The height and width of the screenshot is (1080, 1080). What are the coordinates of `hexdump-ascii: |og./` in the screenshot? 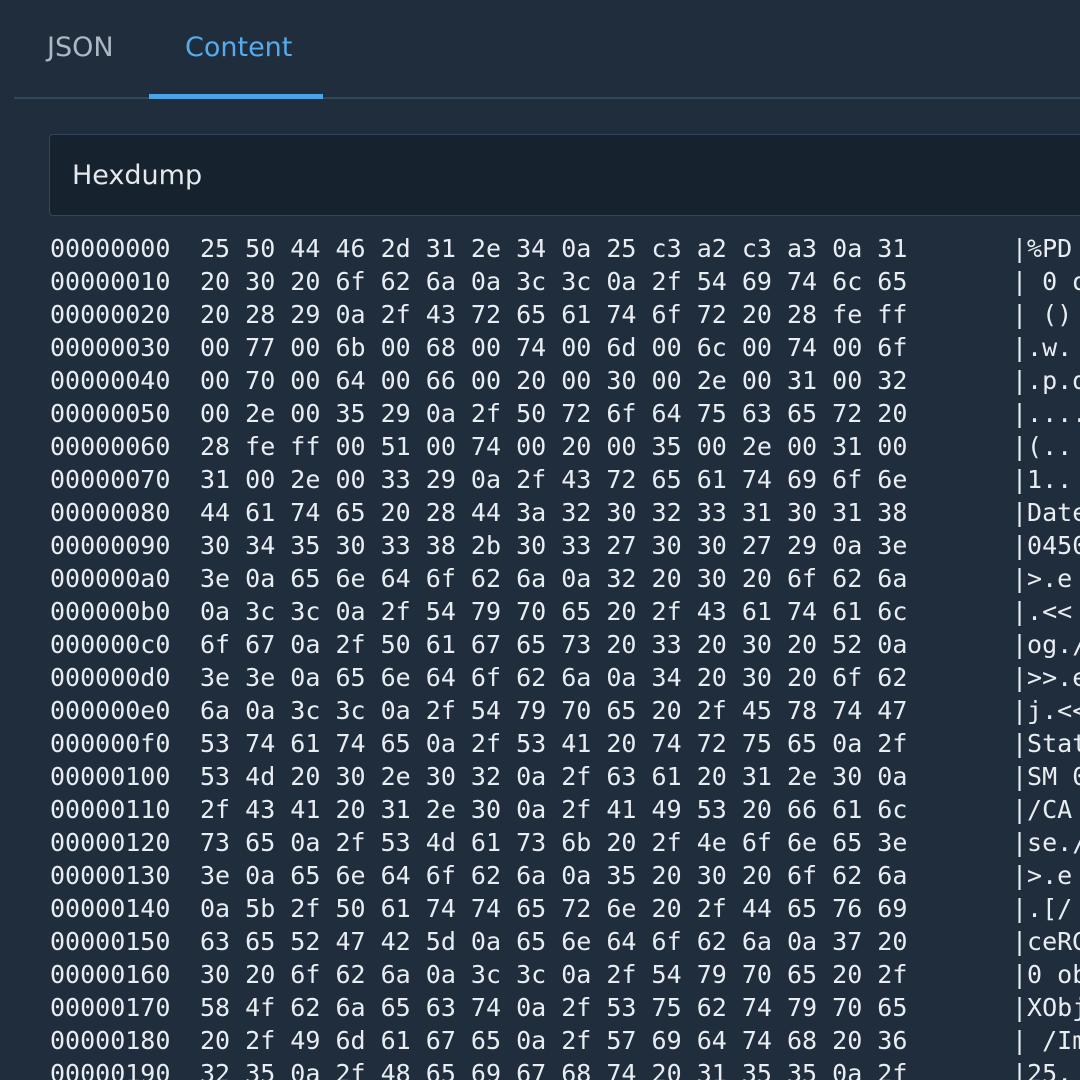 It's located at (1046, 644).